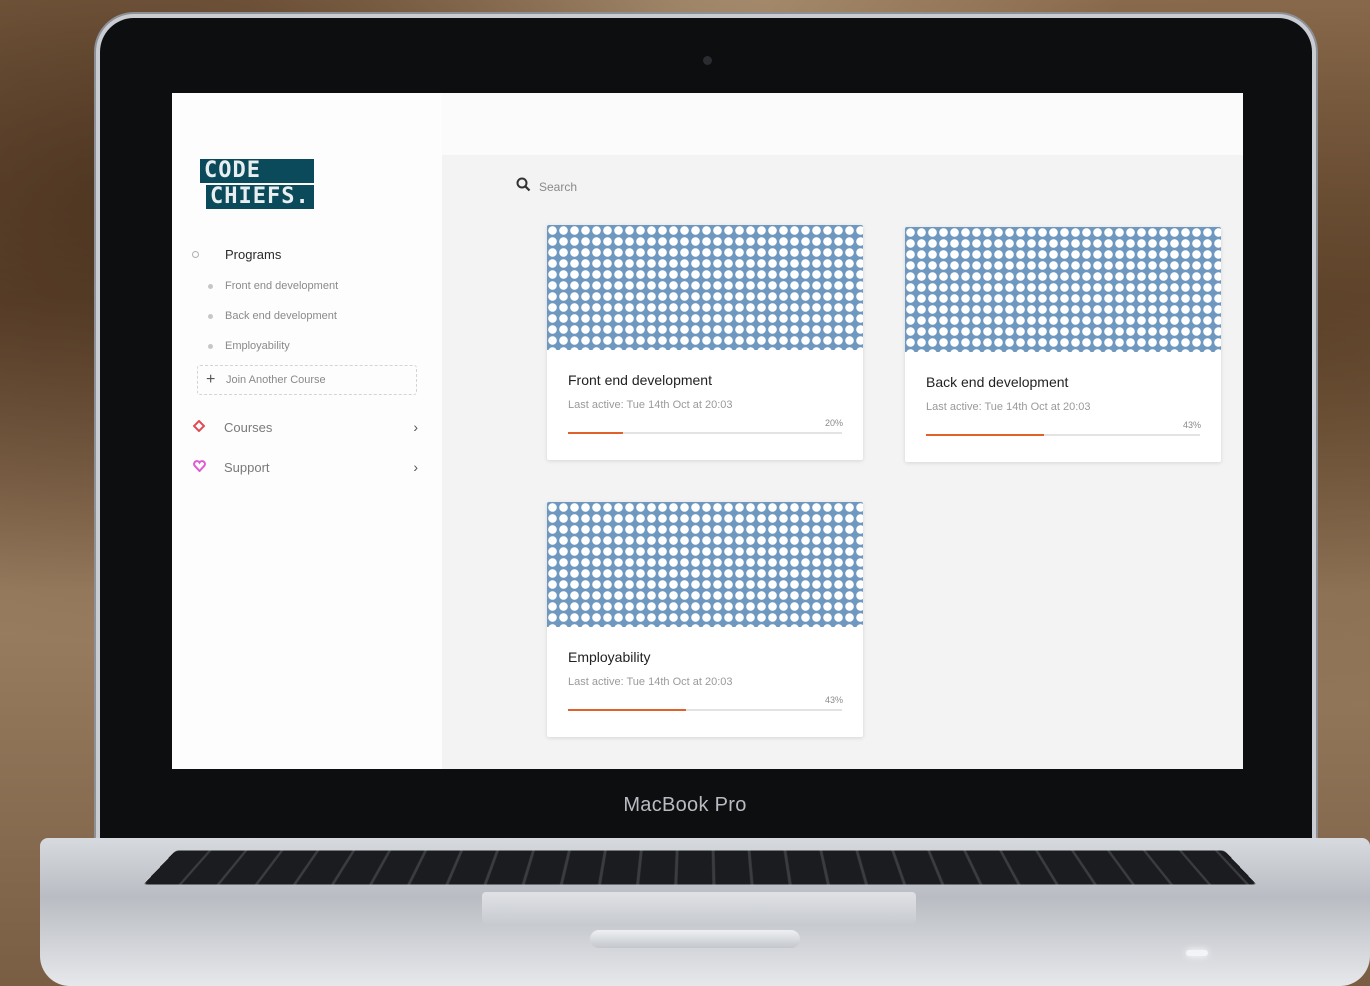  What do you see at coordinates (523, 187) in the screenshot?
I see `search-icon` at bounding box center [523, 187].